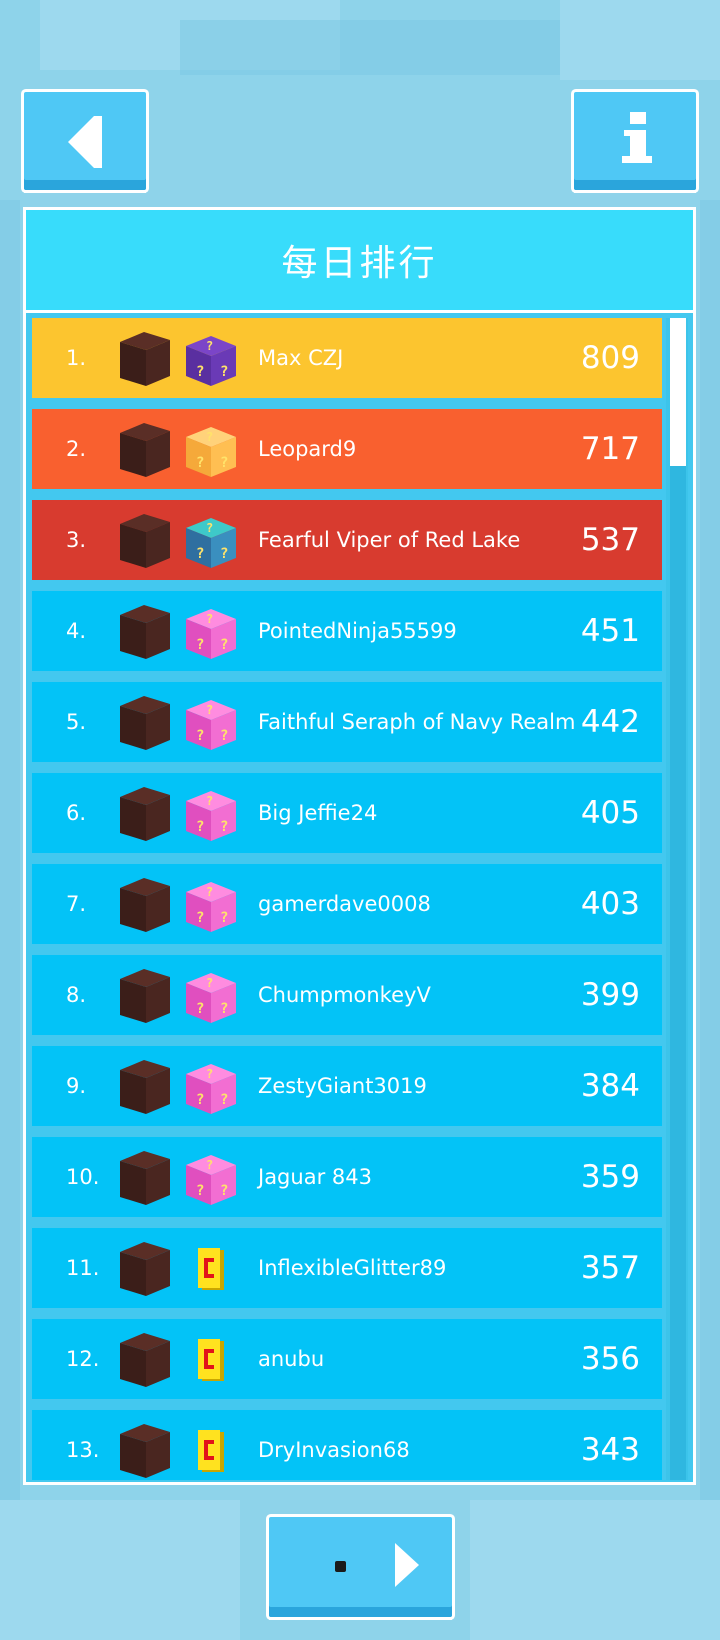 The image size is (720, 1640). I want to click on leaderboard-row: 11. InflexibleGlitter89 357, so click(347, 1268).